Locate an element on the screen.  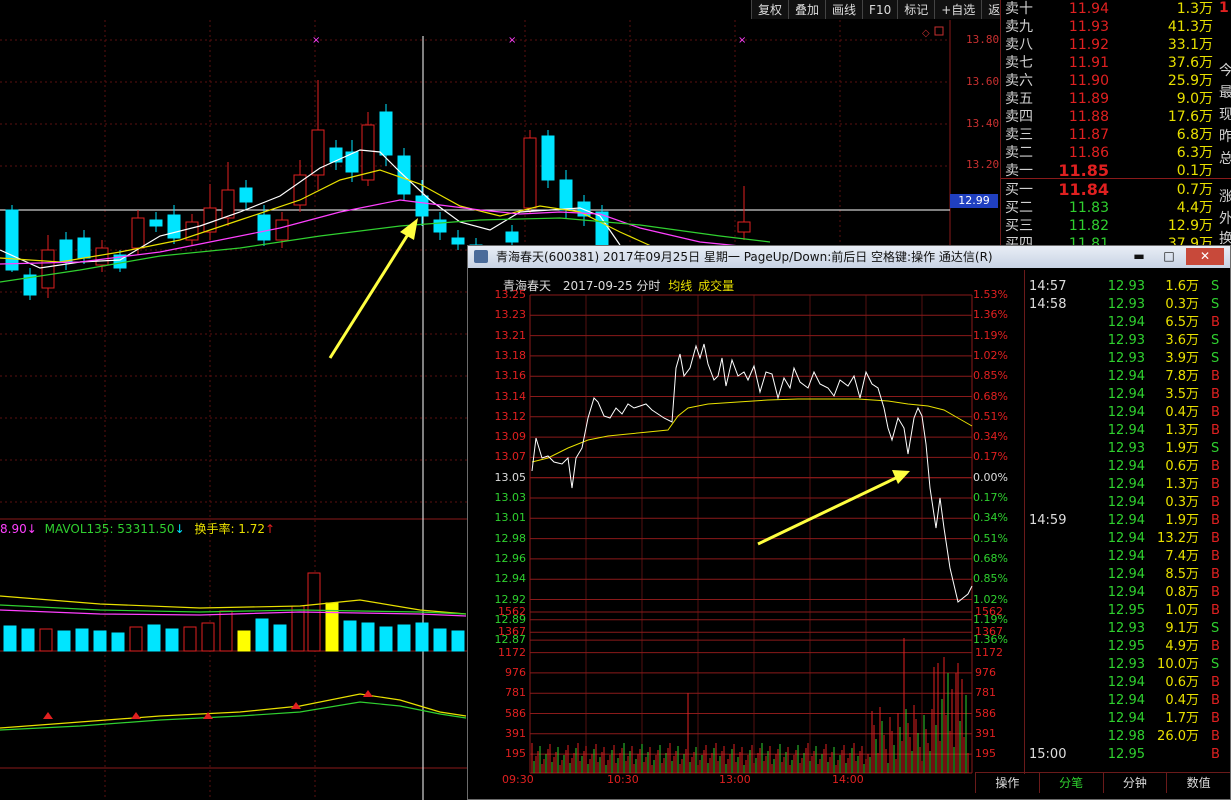
tick-row: 12.94 1.3万 B is located at coordinates (1127, 485).